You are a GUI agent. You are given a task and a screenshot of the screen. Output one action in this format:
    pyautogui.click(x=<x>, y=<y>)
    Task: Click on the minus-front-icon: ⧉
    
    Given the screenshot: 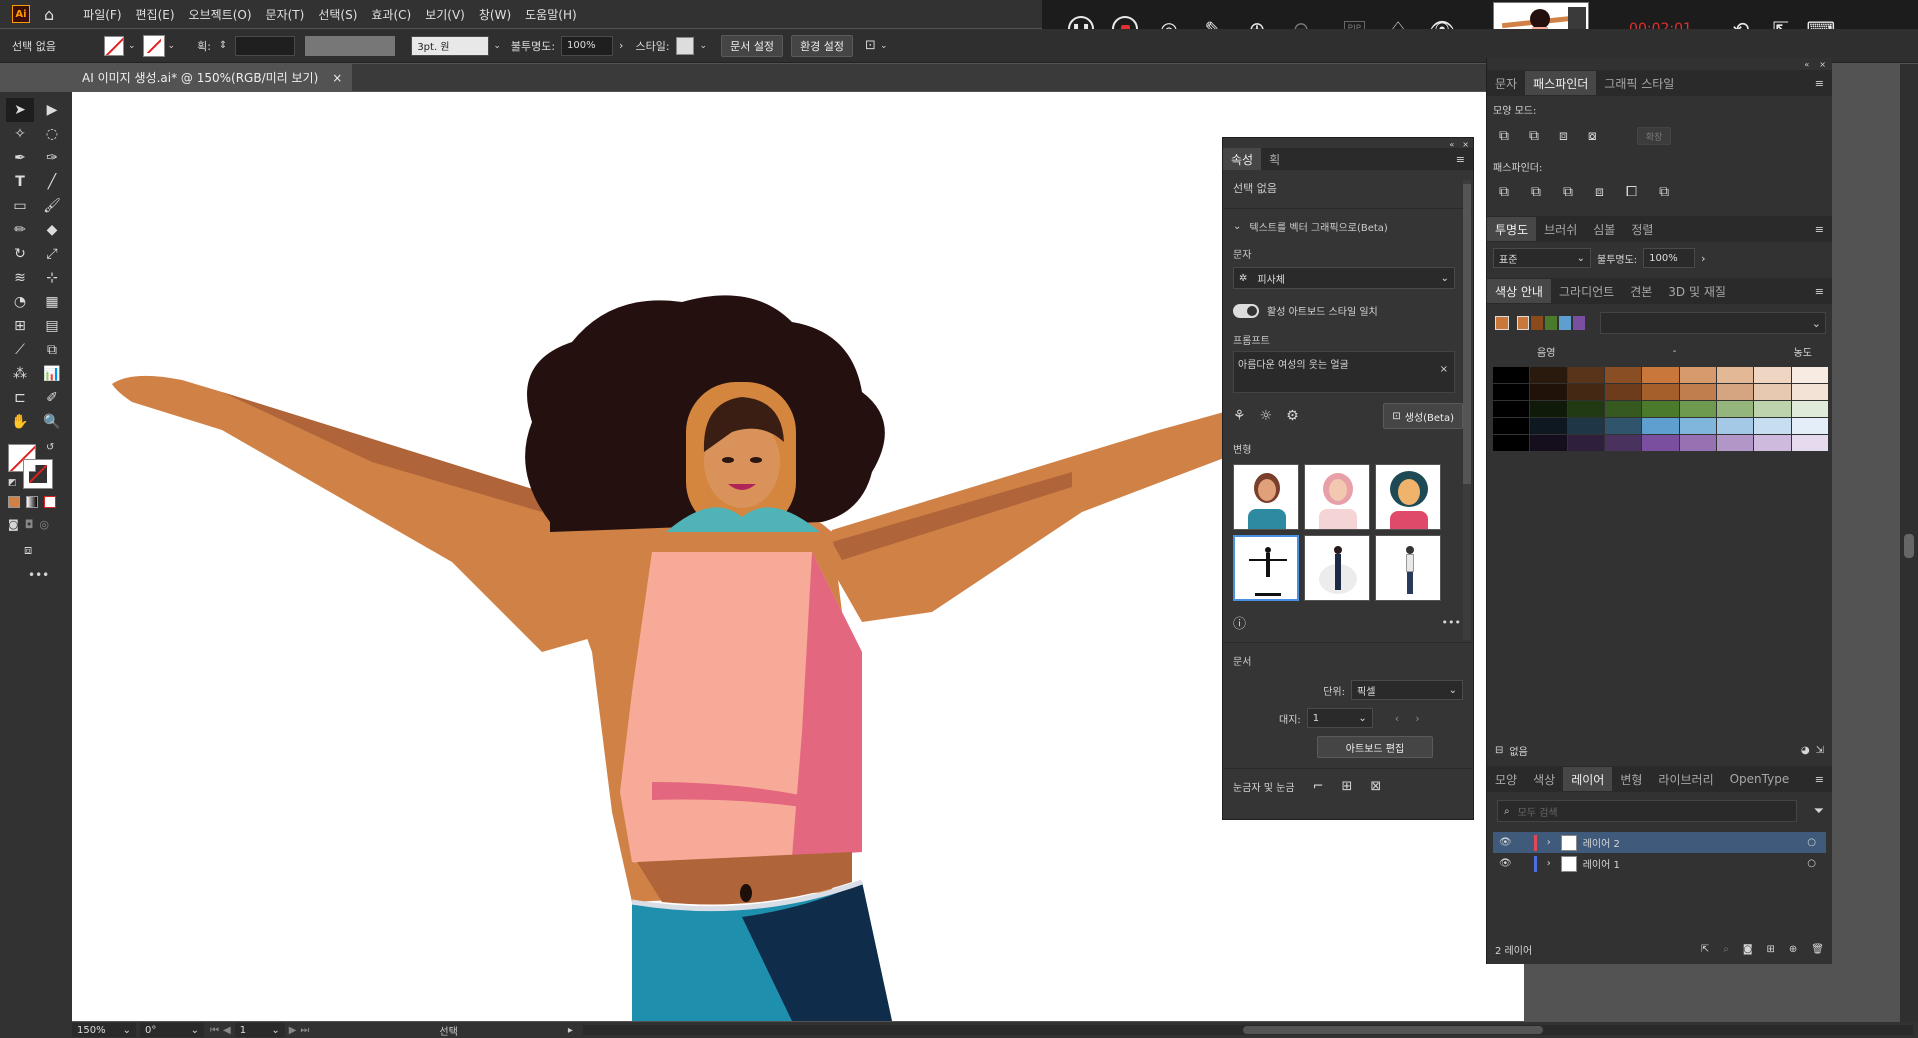 What is the action you would take?
    pyautogui.click(x=1534, y=136)
    